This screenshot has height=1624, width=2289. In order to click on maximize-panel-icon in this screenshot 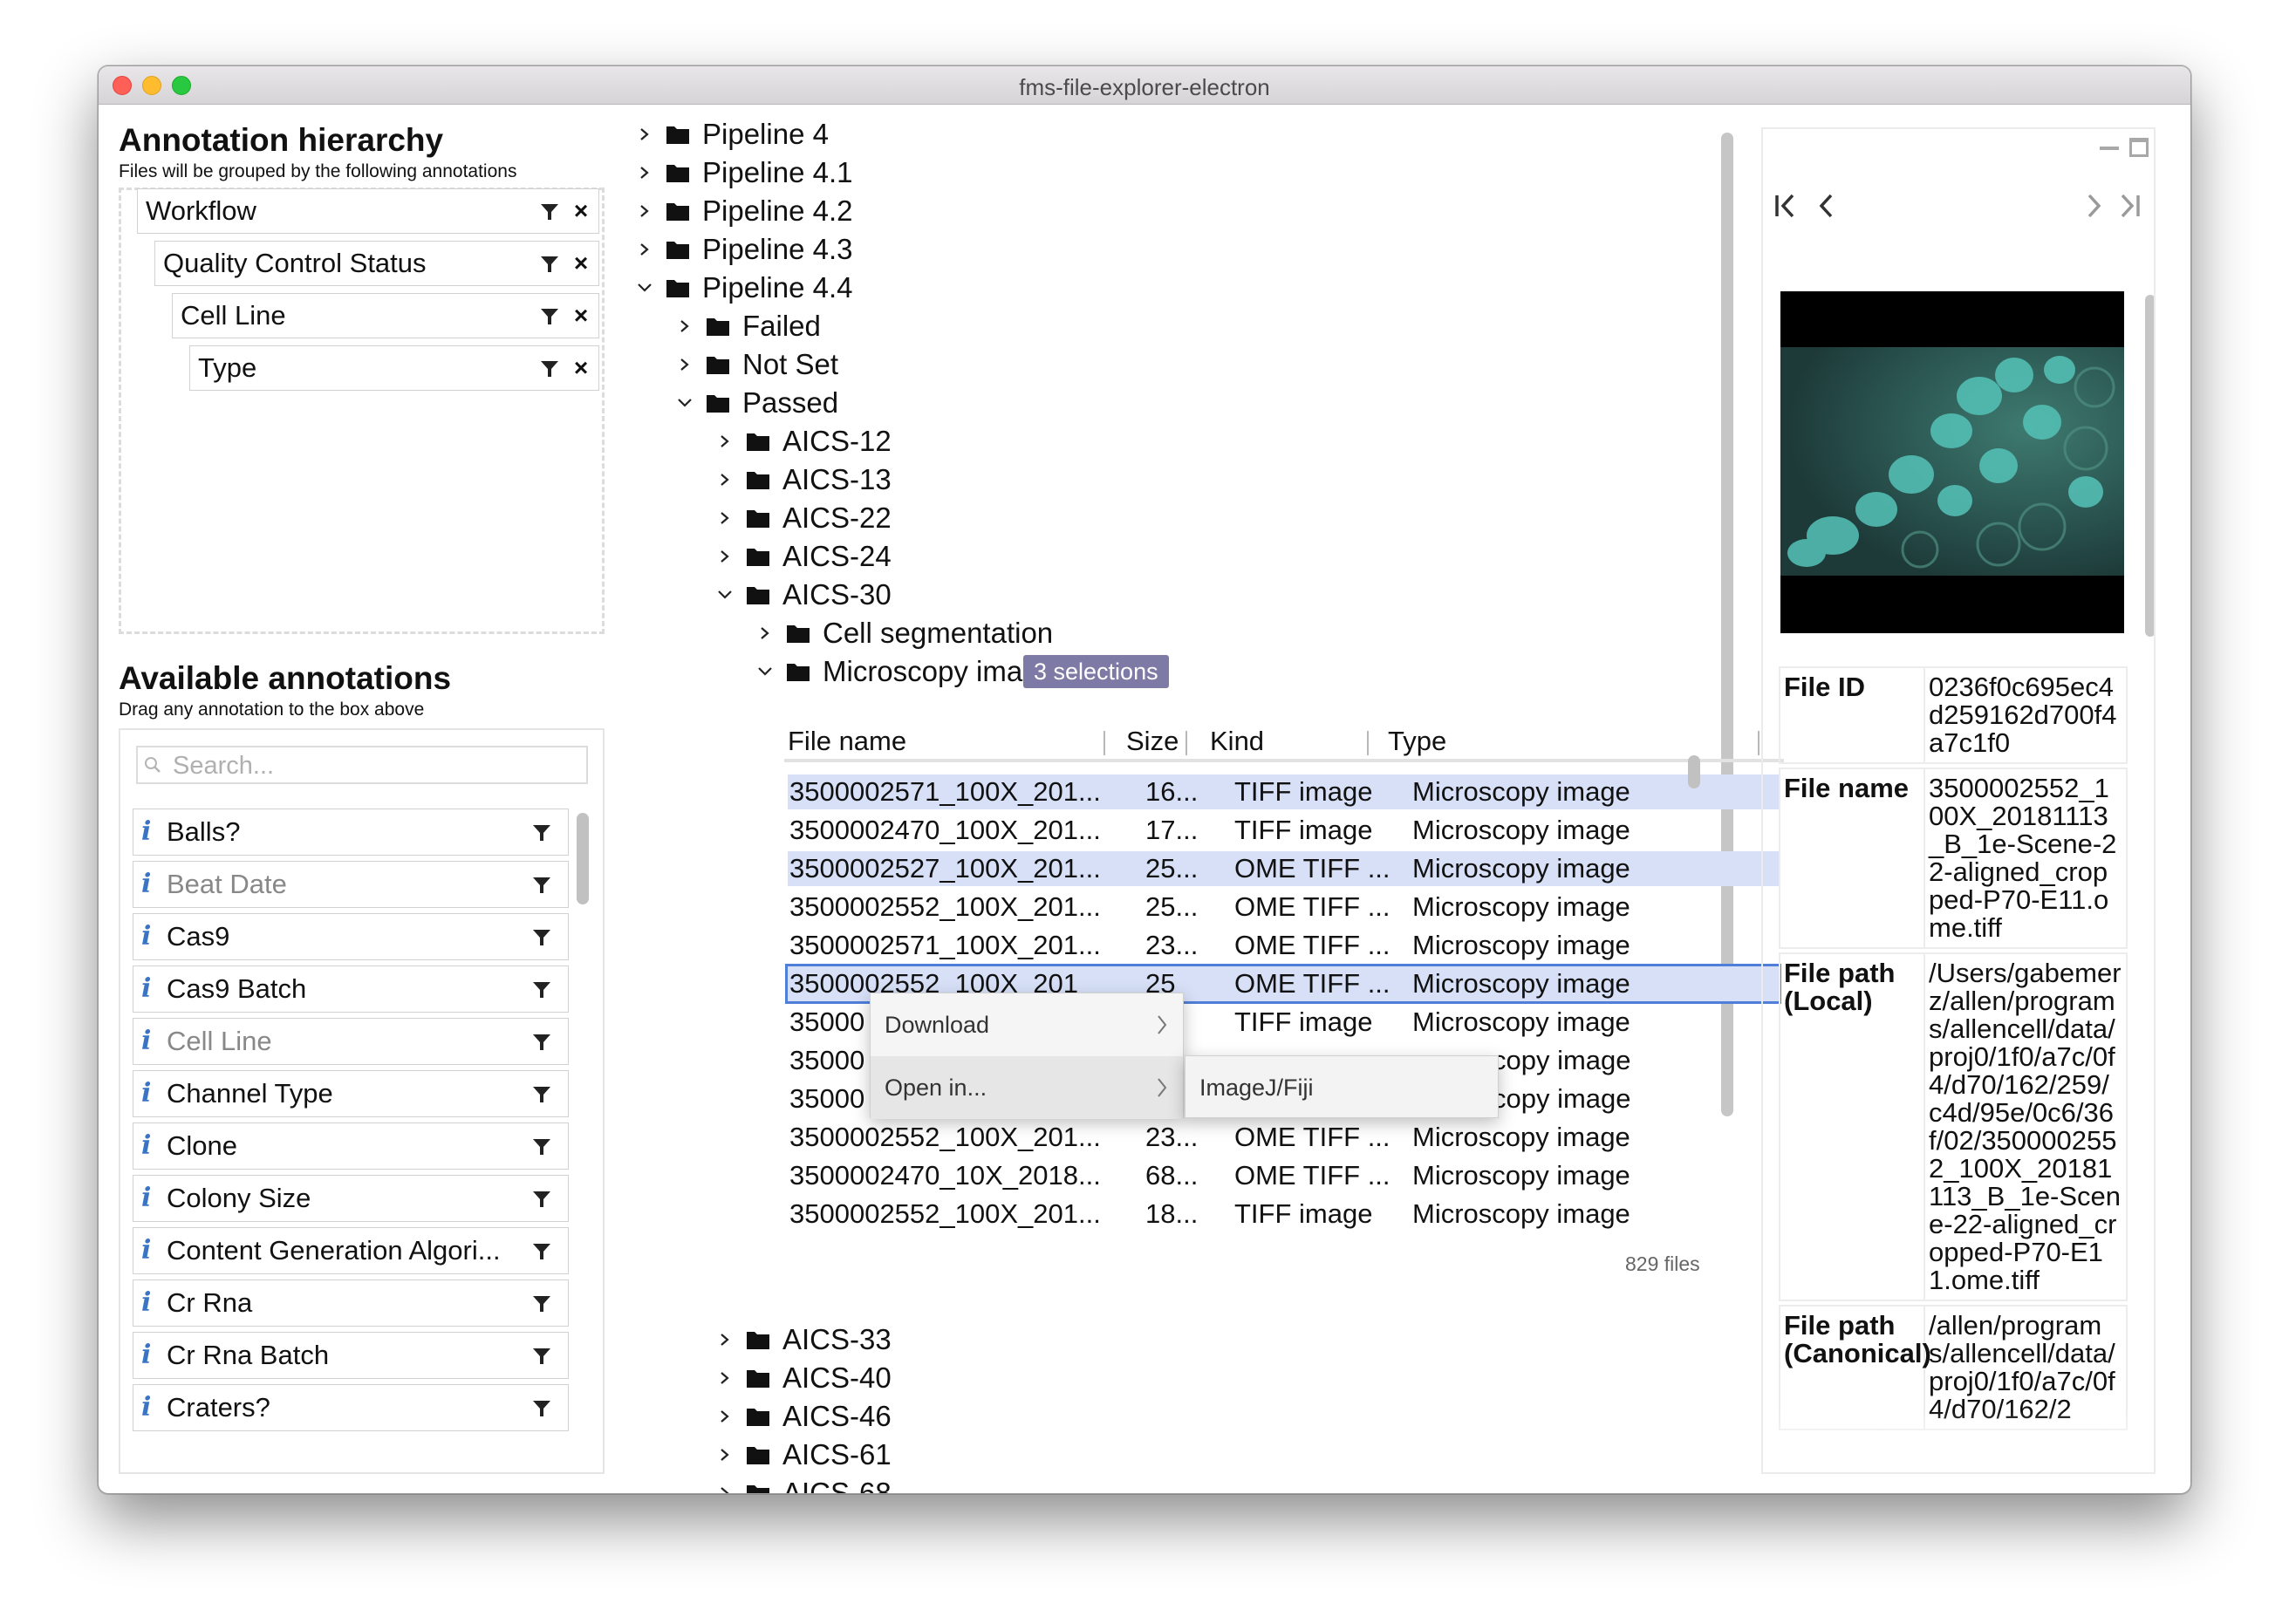, I will do `click(2139, 147)`.